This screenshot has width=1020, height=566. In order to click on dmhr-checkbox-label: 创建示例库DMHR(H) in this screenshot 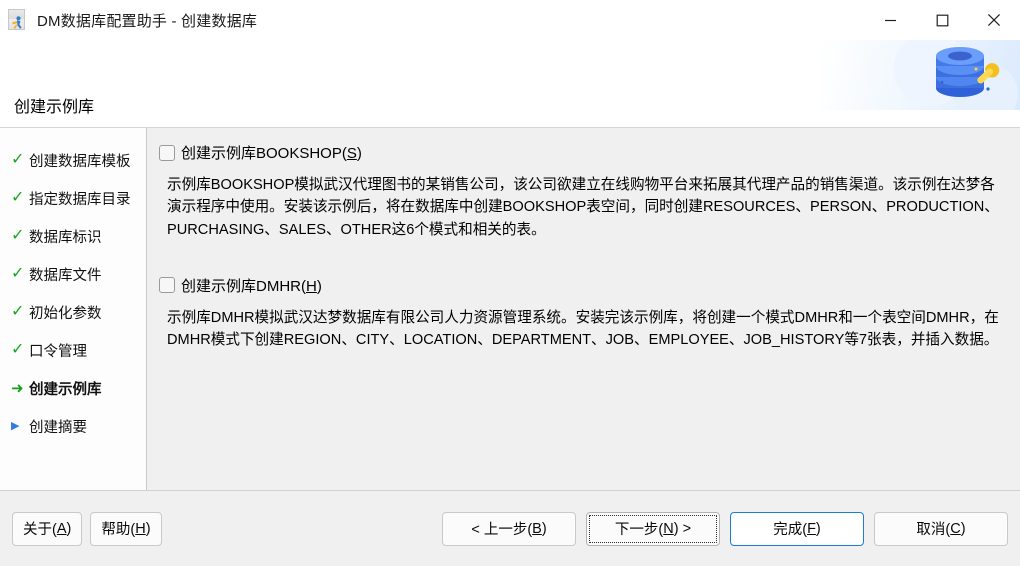, I will do `click(251, 285)`.